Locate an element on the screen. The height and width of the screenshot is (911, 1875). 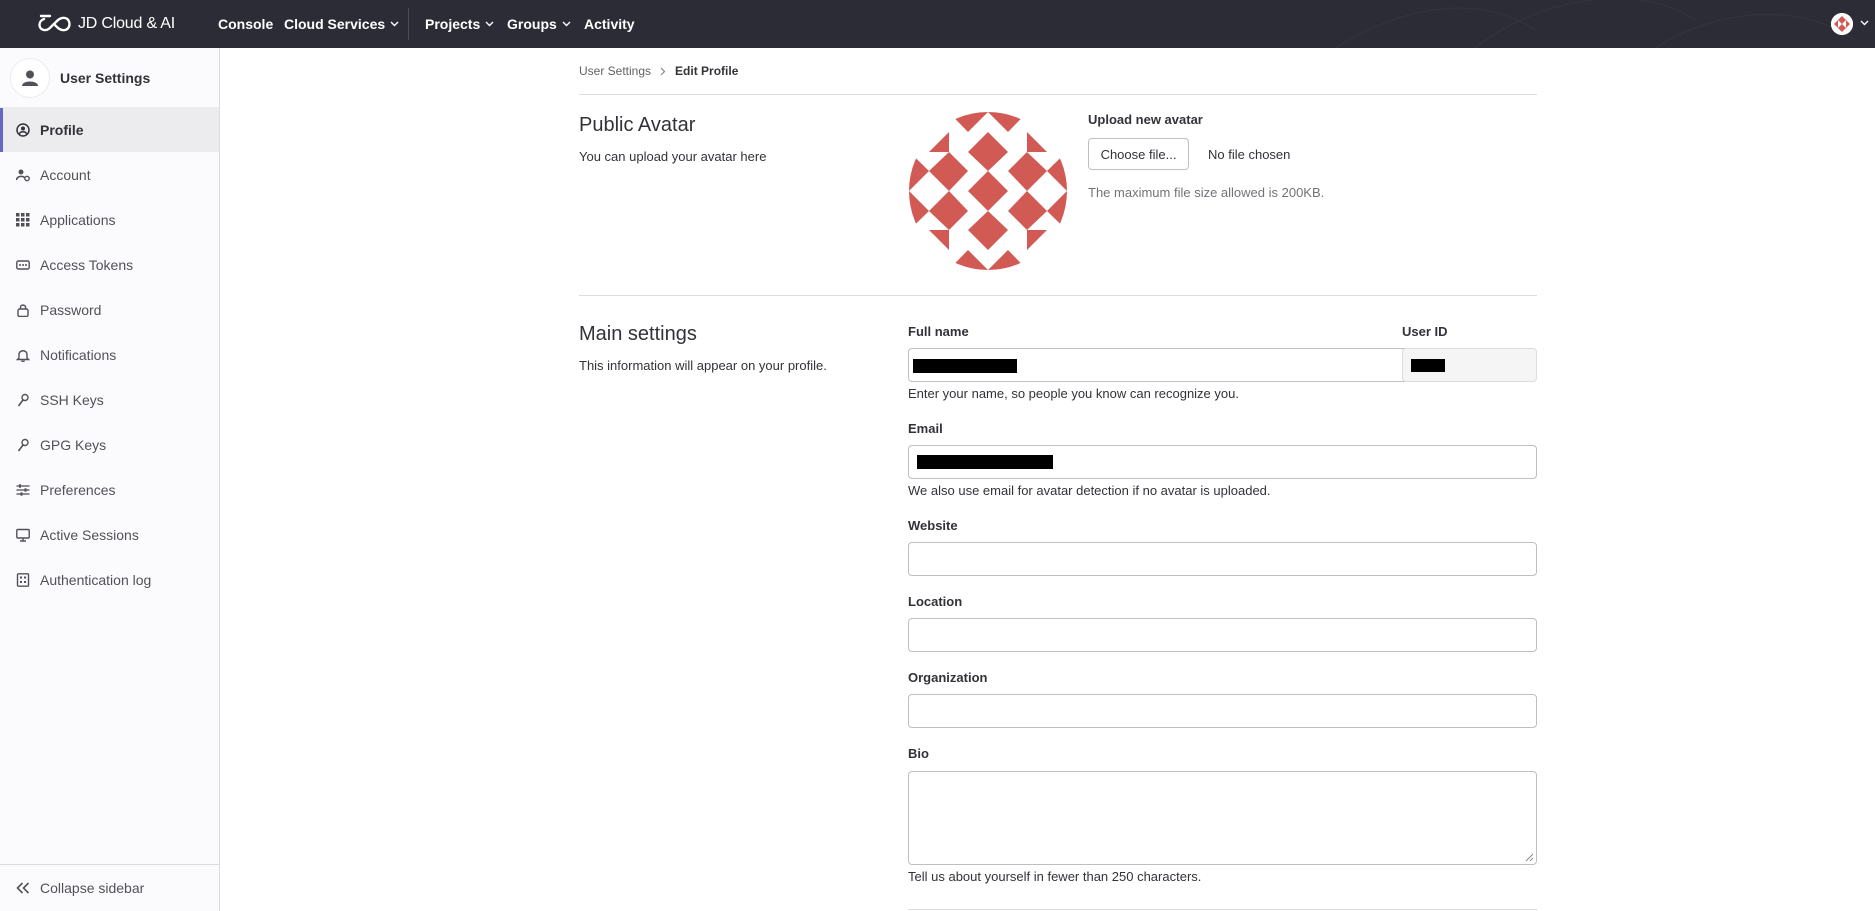
avatar is located at coordinates (1842, 24).